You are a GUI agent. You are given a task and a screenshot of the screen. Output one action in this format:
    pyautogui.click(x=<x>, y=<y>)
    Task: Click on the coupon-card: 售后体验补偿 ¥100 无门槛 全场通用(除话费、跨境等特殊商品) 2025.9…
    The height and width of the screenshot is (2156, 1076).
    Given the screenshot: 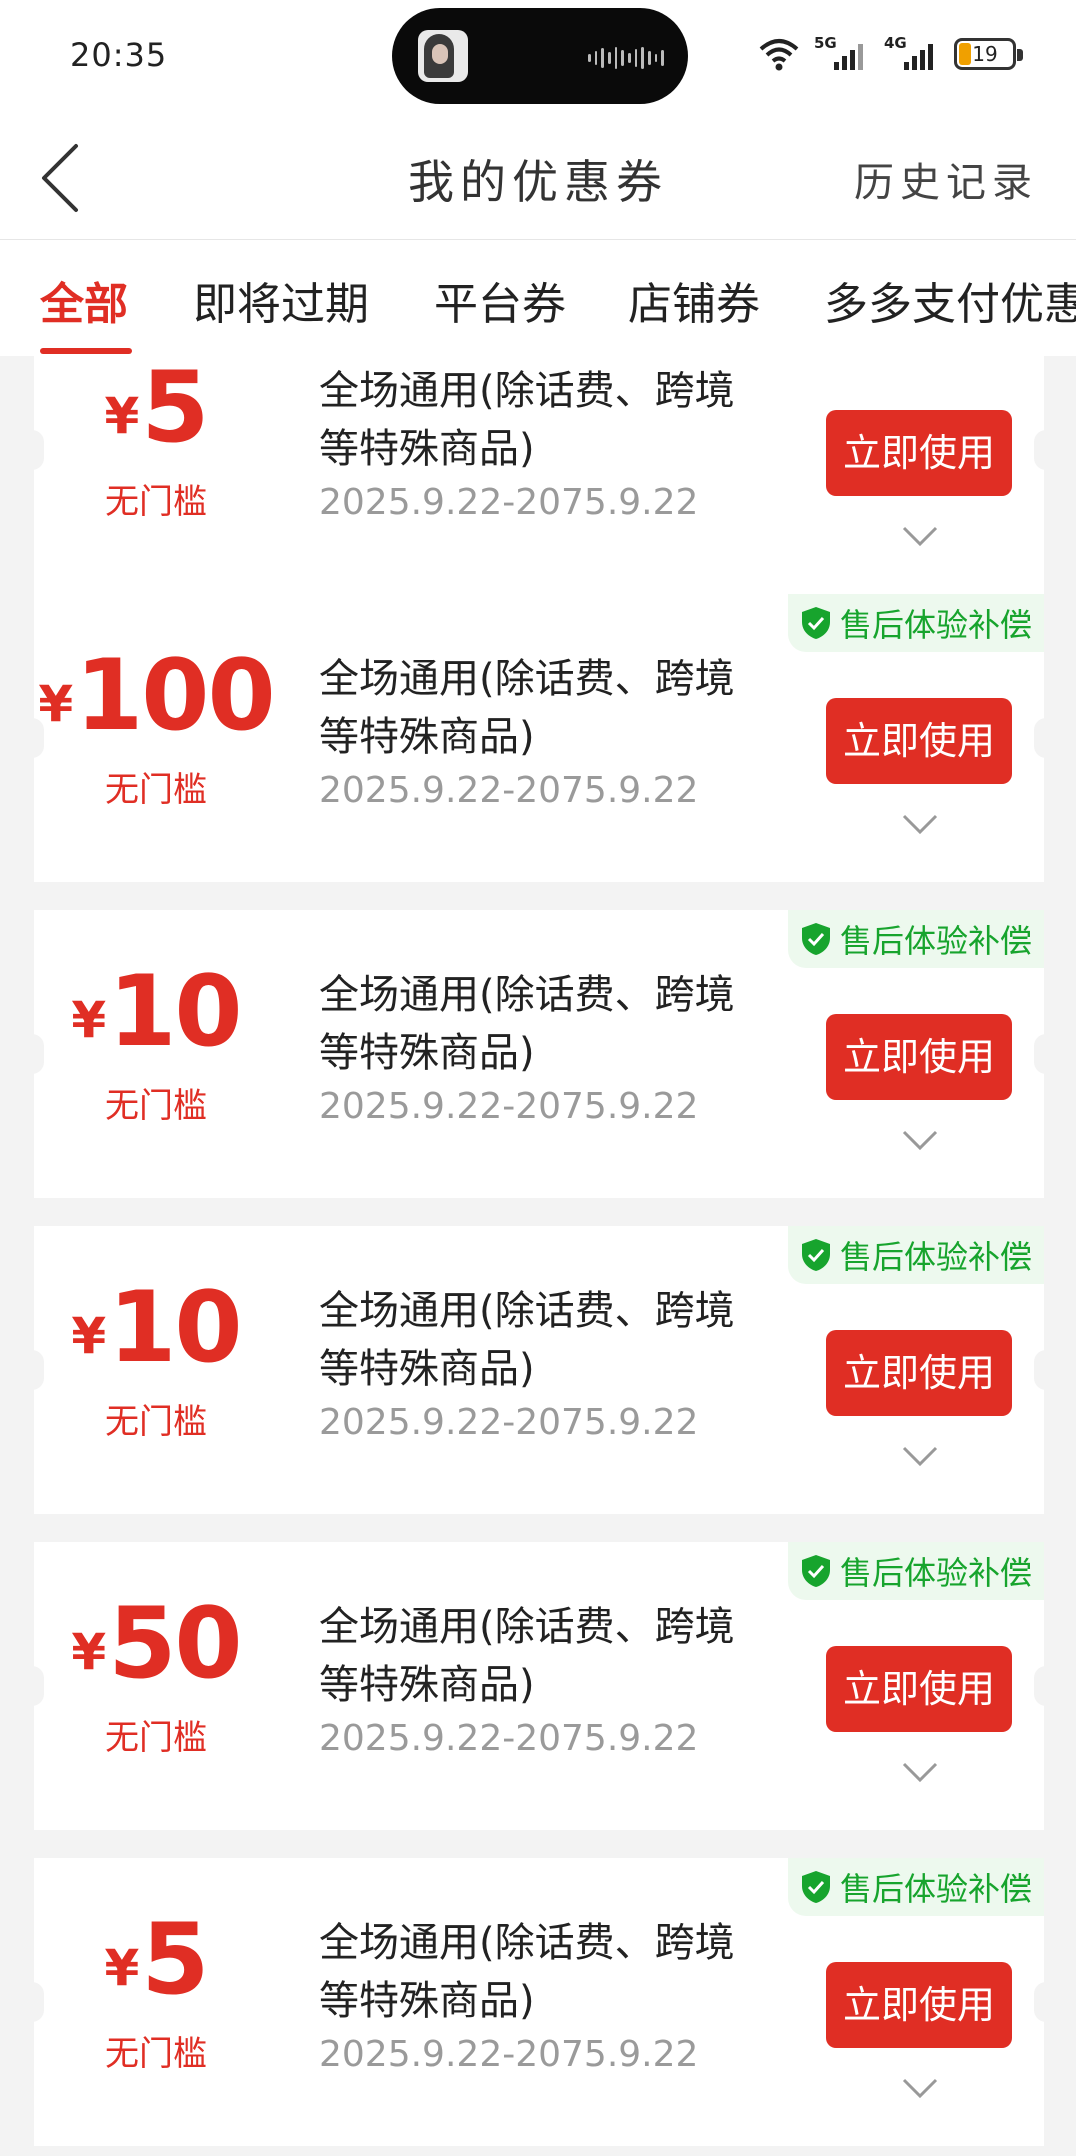 What is the action you would take?
    pyautogui.click(x=539, y=738)
    